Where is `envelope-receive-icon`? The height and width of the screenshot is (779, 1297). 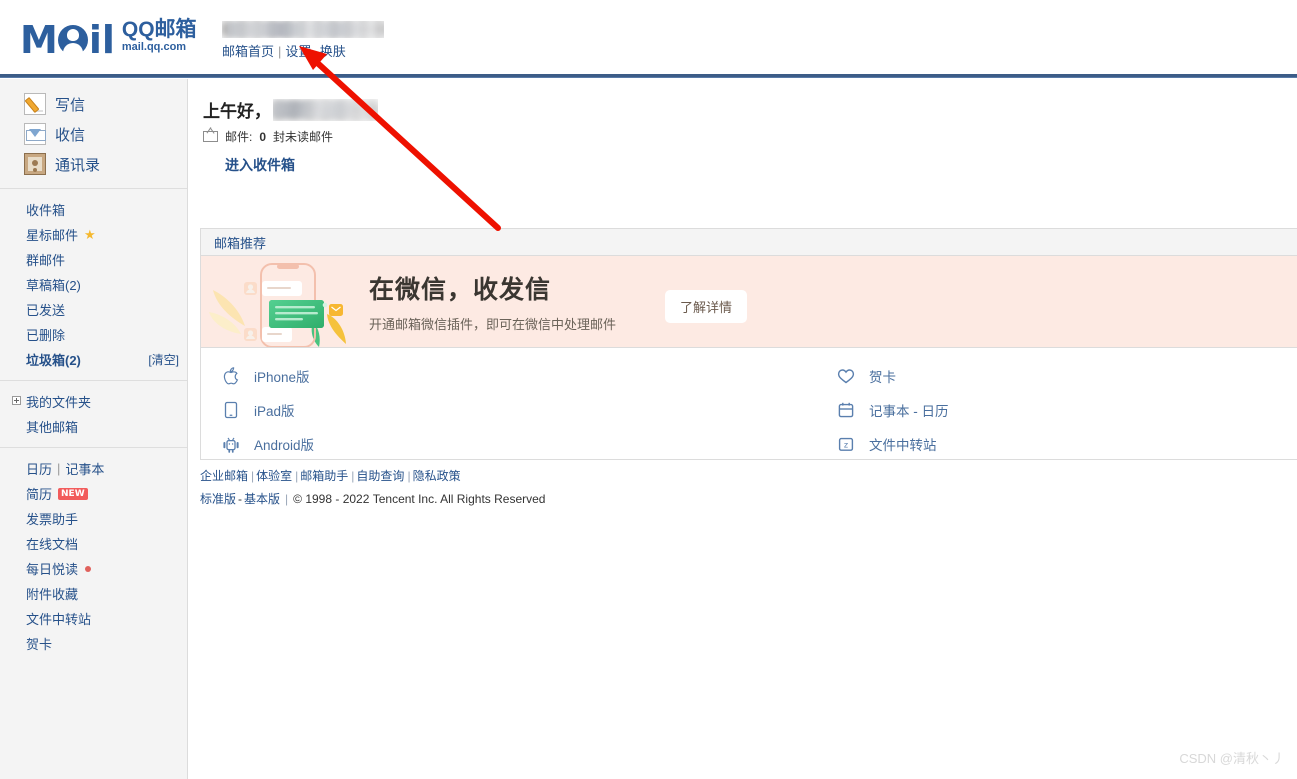 envelope-receive-icon is located at coordinates (35, 134).